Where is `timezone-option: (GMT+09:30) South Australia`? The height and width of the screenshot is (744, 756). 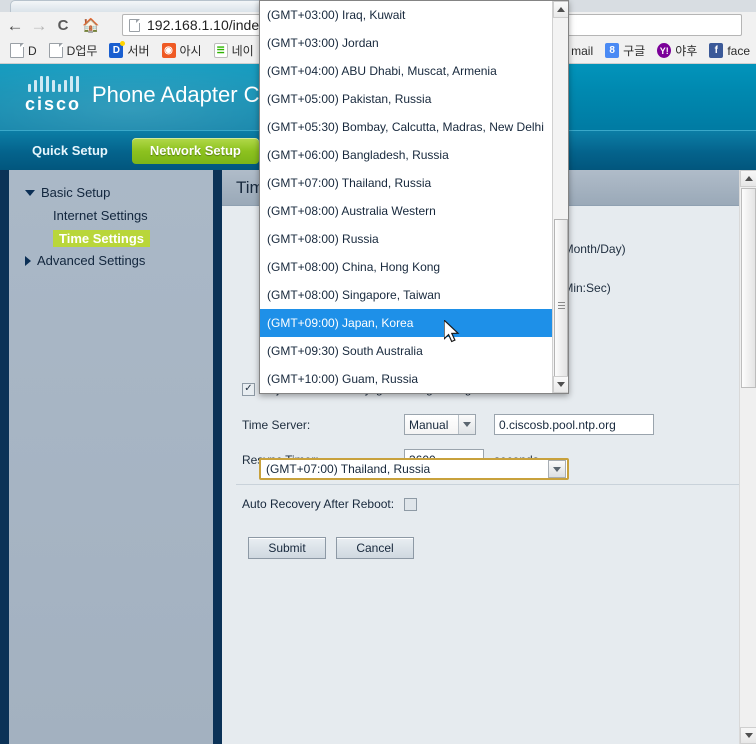
timezone-option: (GMT+09:30) South Australia is located at coordinates (406, 351).